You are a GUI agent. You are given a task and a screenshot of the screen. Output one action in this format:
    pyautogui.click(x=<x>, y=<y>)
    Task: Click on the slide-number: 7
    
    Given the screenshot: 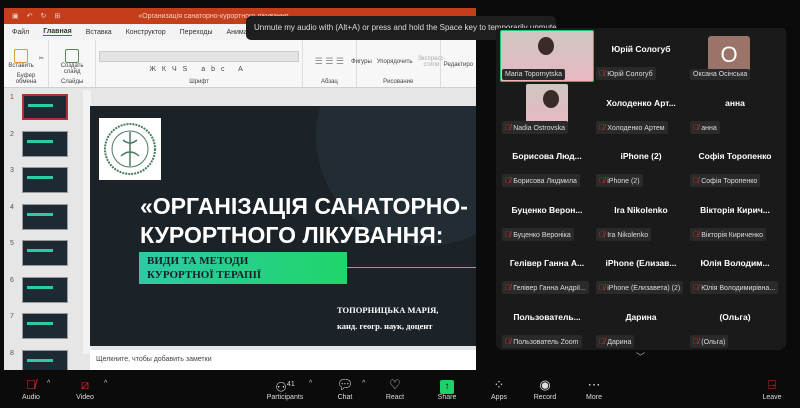 What is the action you would take?
    pyautogui.click(x=12, y=316)
    